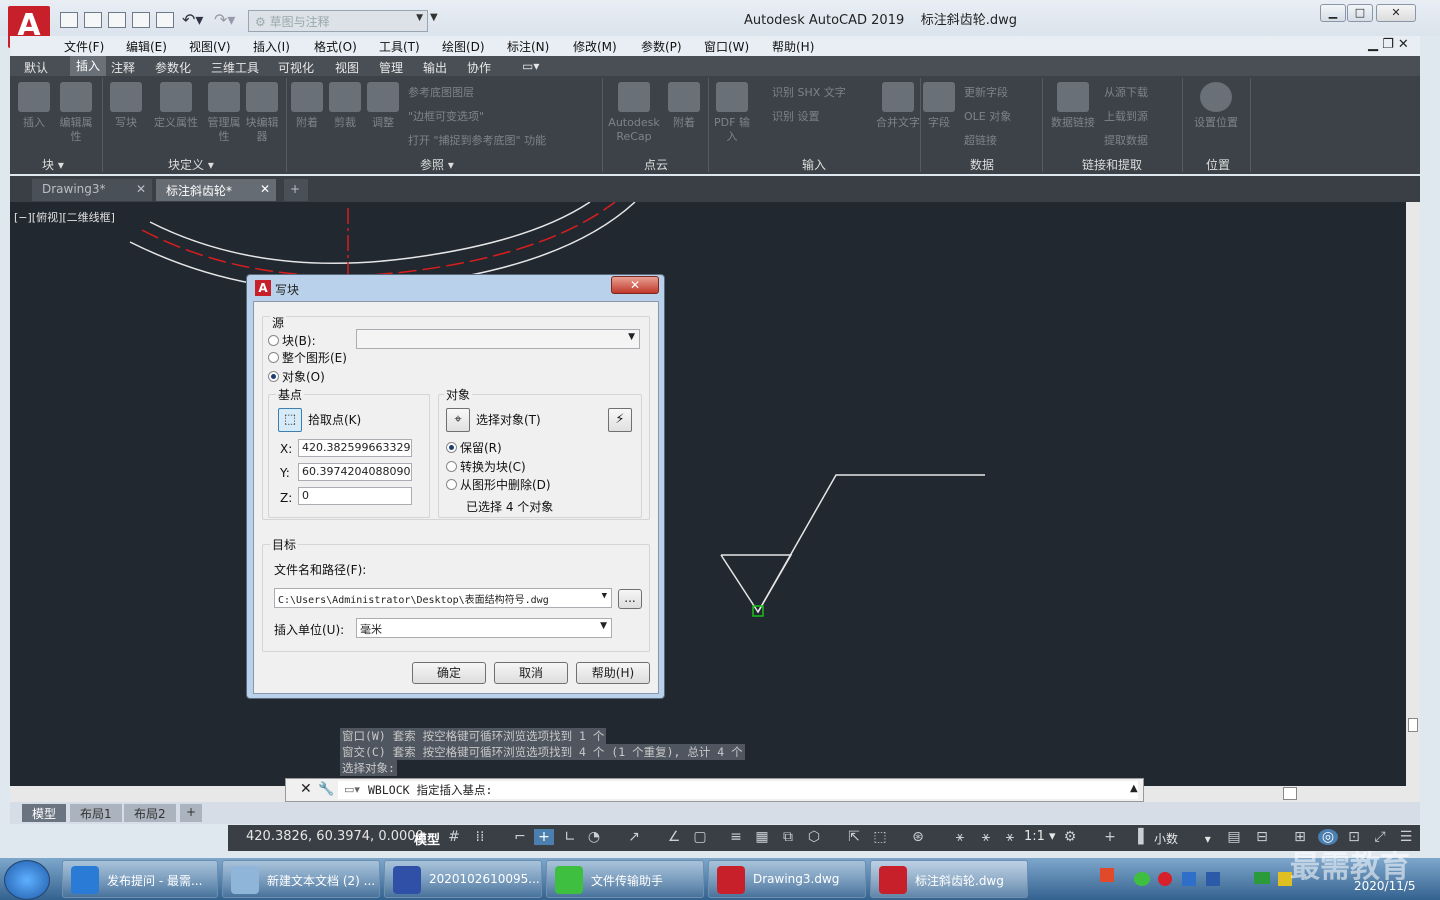  Describe the element at coordinates (528, 46) in the screenshot. I see `menu-dimension: 标注(N)` at that location.